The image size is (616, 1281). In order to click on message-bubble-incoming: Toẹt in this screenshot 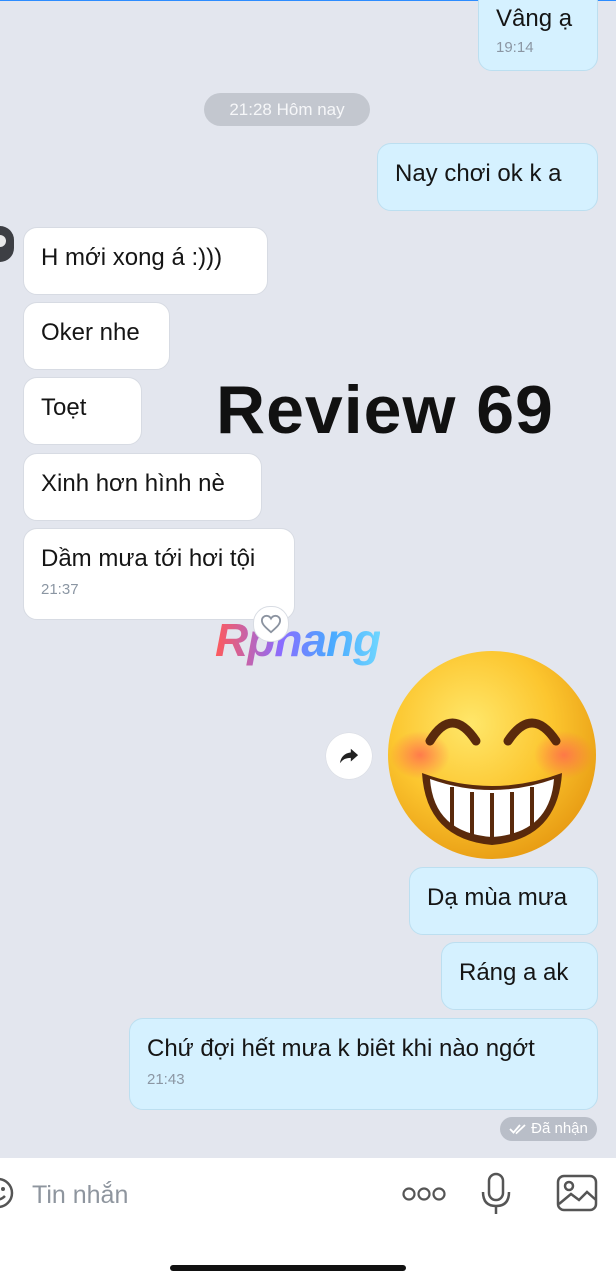, I will do `click(82, 411)`.